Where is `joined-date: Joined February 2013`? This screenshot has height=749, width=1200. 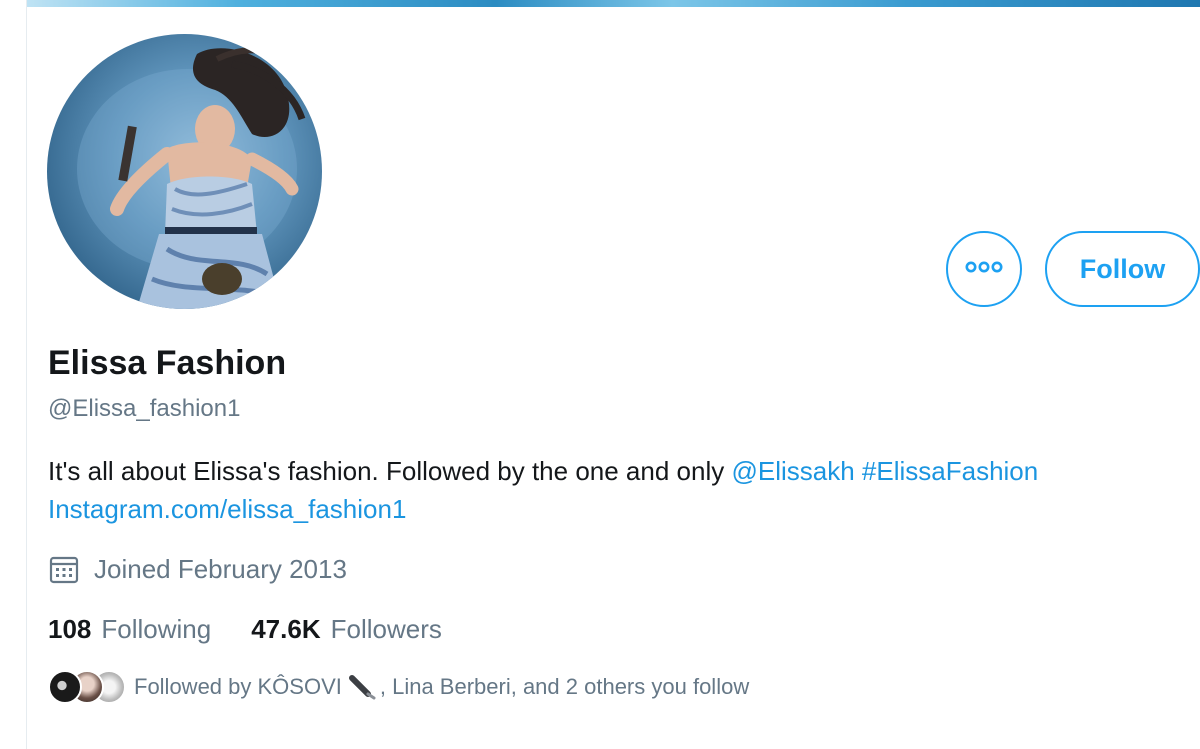 joined-date: Joined February 2013 is located at coordinates (197, 569).